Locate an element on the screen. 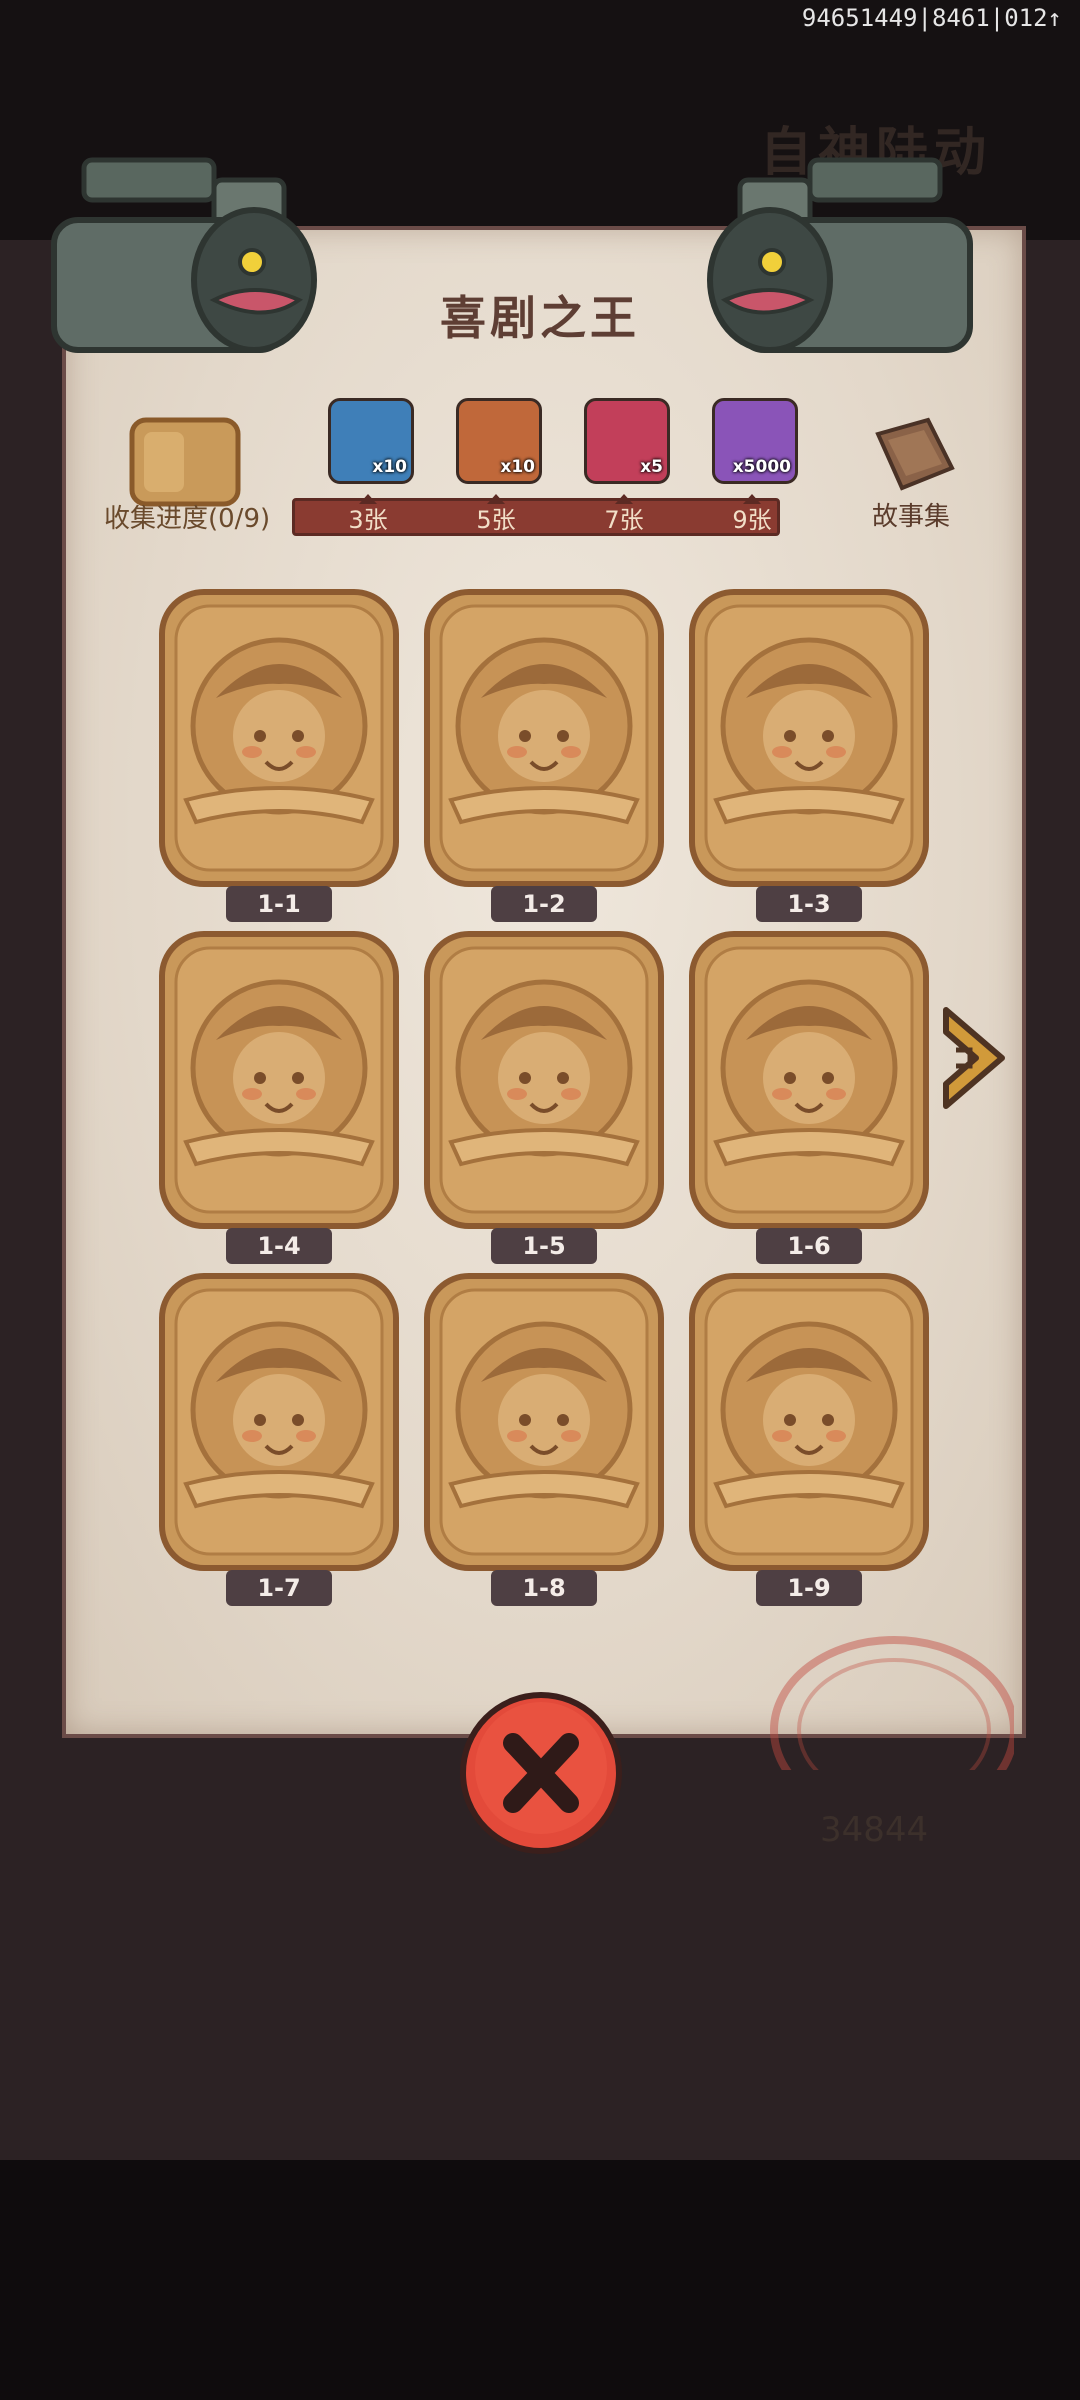  wax-seal-stamp is located at coordinates (892, 1703).